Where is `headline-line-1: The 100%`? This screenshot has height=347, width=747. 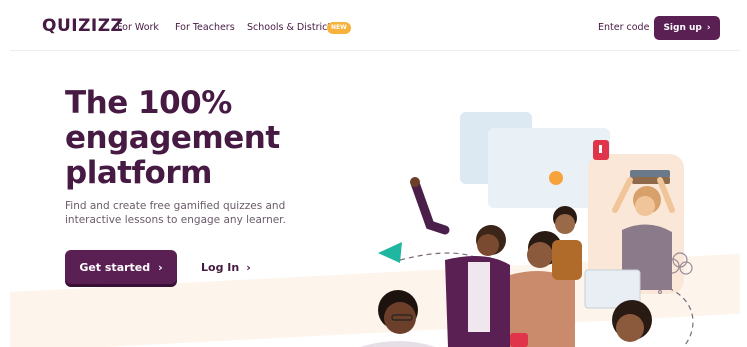 headline-line-1: The 100% is located at coordinates (148, 103).